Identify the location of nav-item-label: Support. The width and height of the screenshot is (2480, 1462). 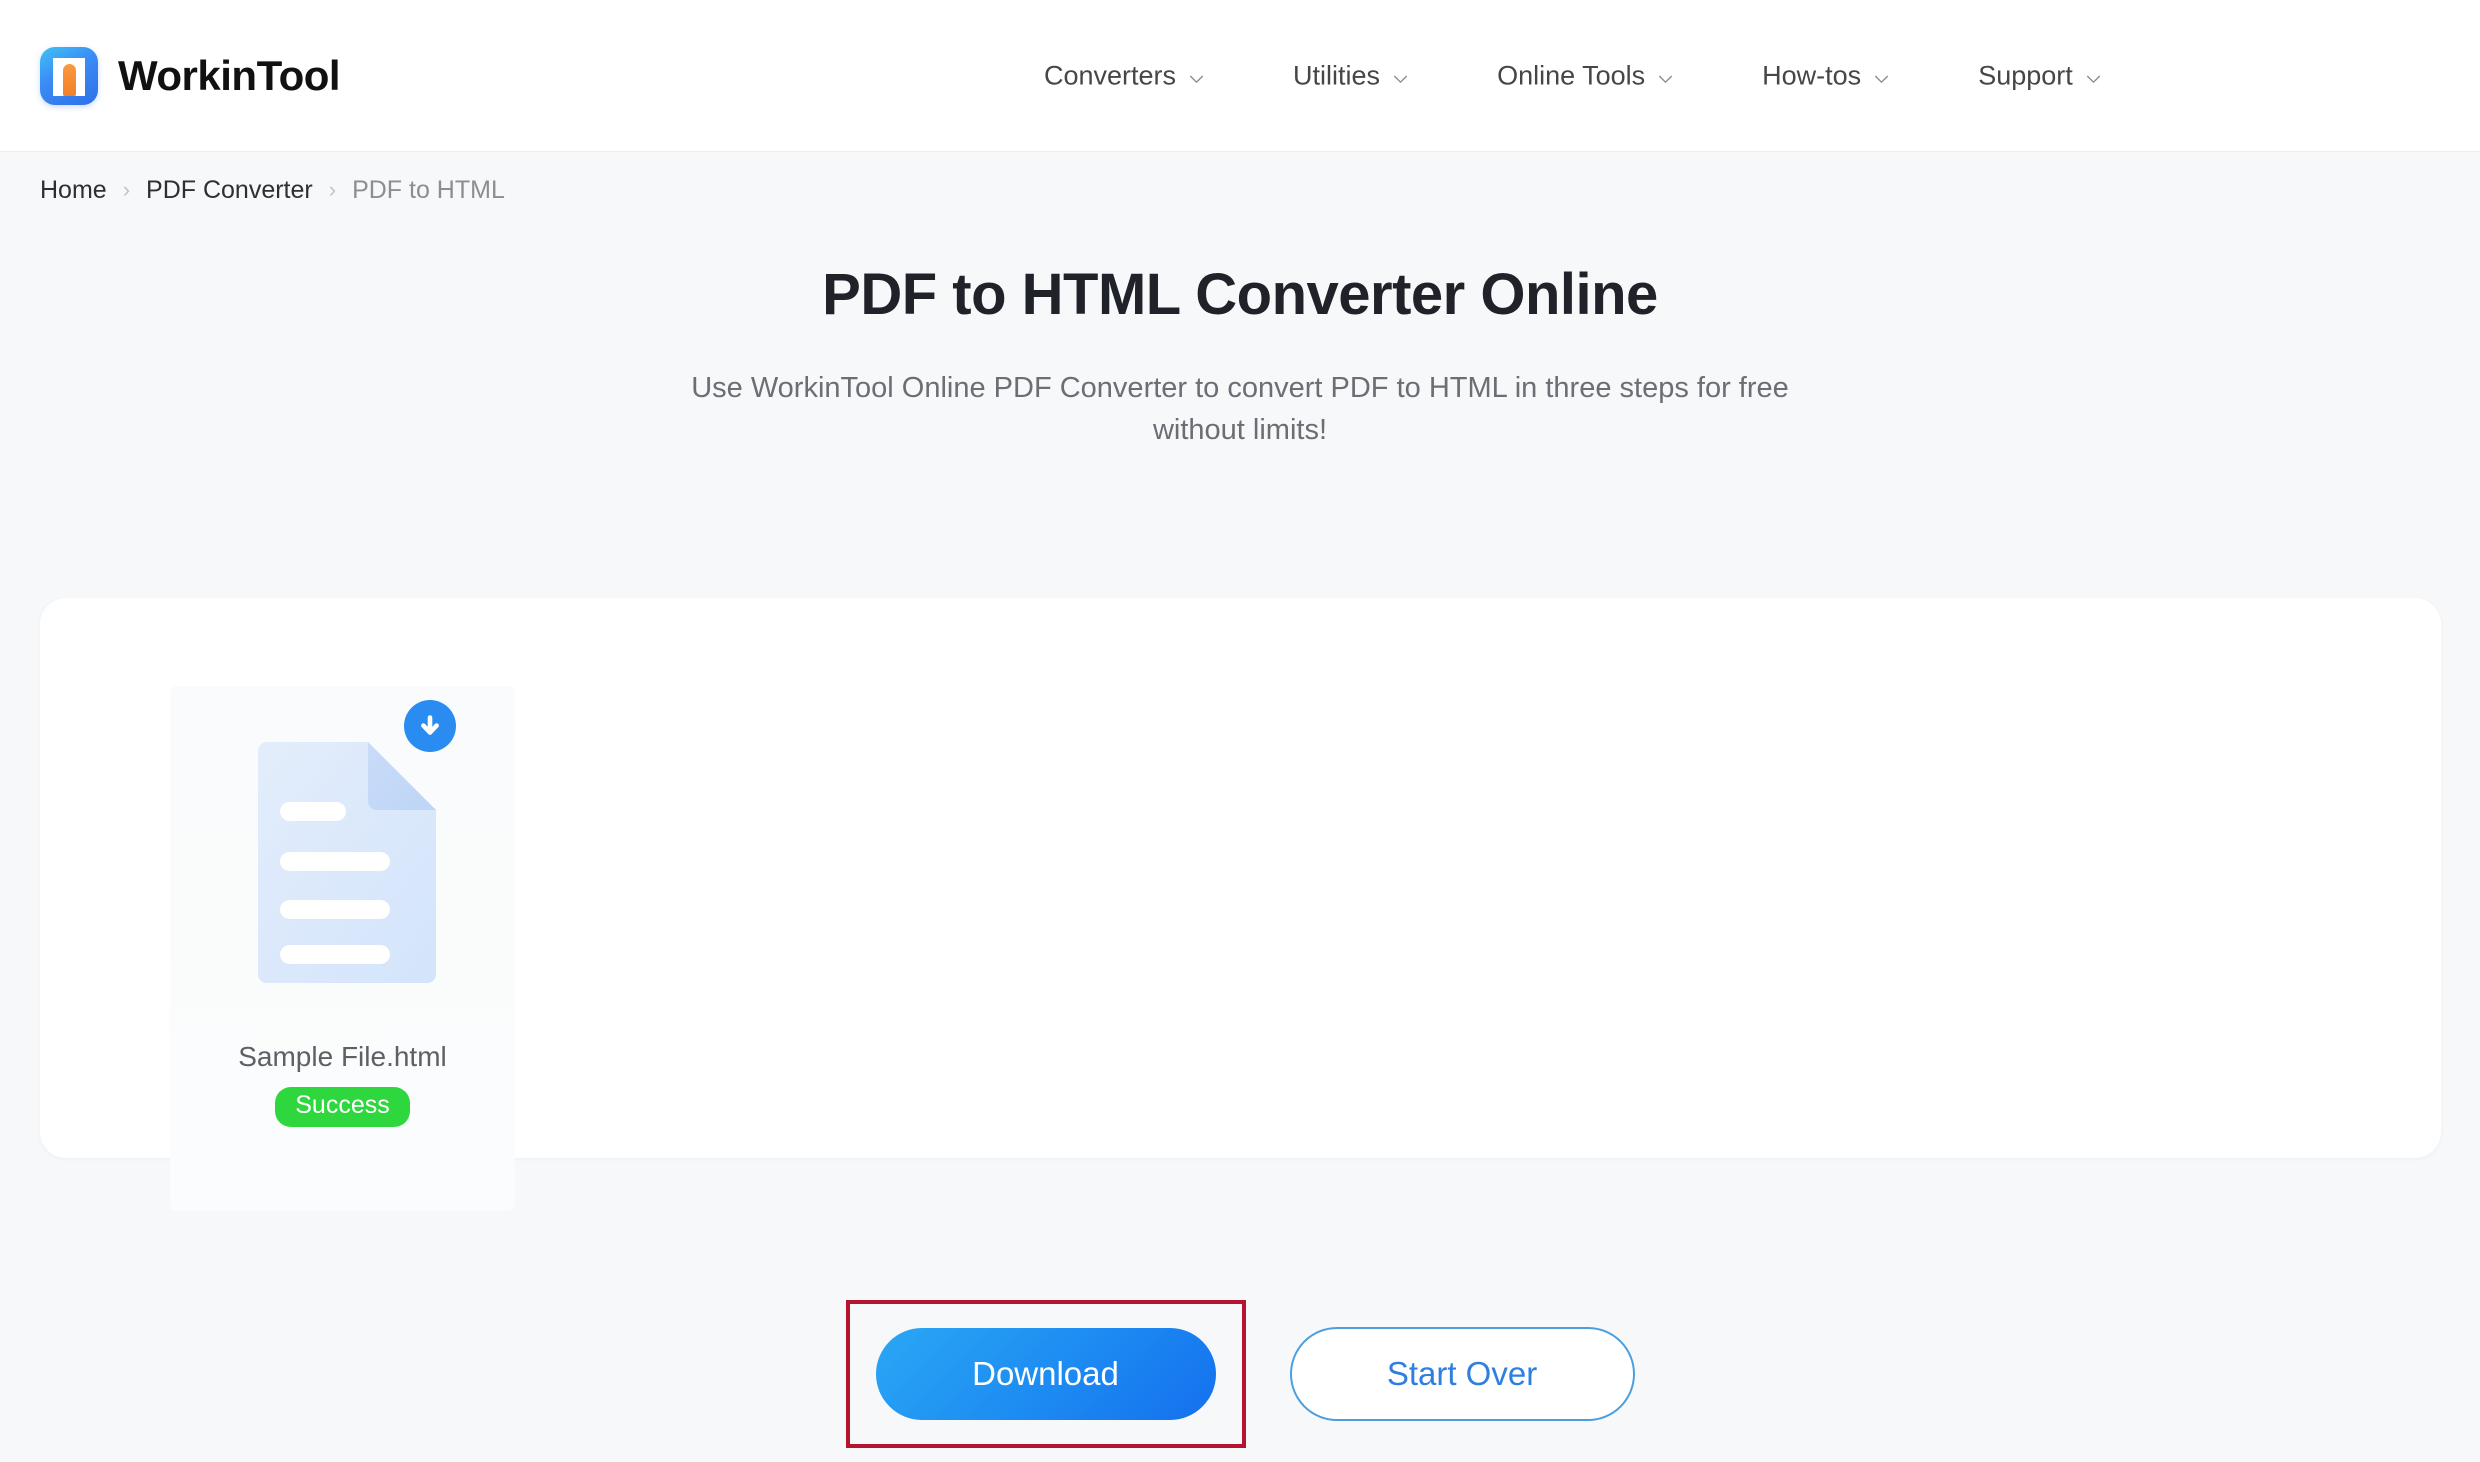
(2025, 75).